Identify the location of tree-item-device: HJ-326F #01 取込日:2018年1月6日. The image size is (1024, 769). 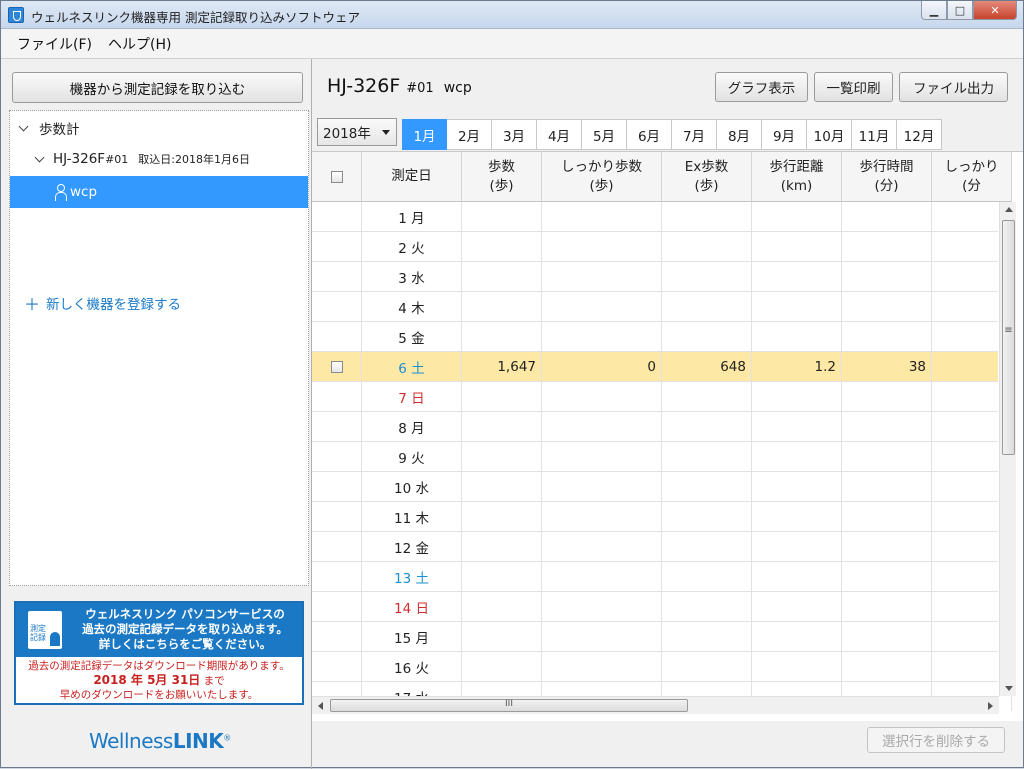
(159, 159).